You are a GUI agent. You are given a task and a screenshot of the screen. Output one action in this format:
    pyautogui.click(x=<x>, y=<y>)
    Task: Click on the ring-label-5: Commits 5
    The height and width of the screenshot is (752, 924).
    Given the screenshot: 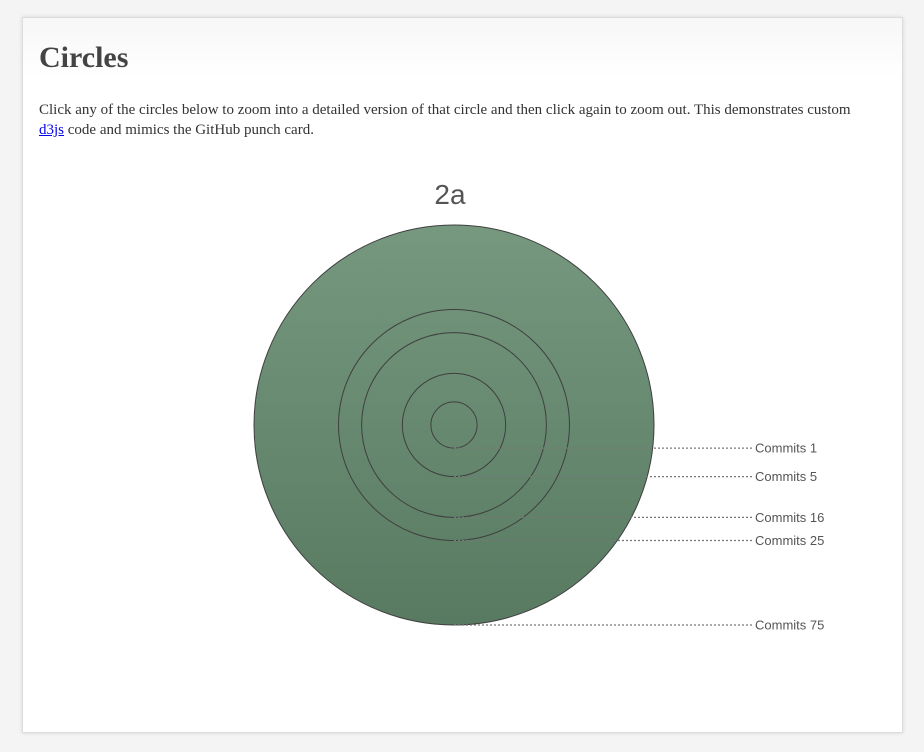 What is the action you would take?
    pyautogui.click(x=786, y=476)
    